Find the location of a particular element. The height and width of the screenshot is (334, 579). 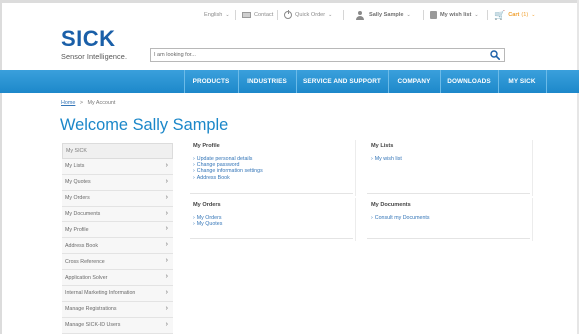

panel-title: My Profile is located at coordinates (206, 146).